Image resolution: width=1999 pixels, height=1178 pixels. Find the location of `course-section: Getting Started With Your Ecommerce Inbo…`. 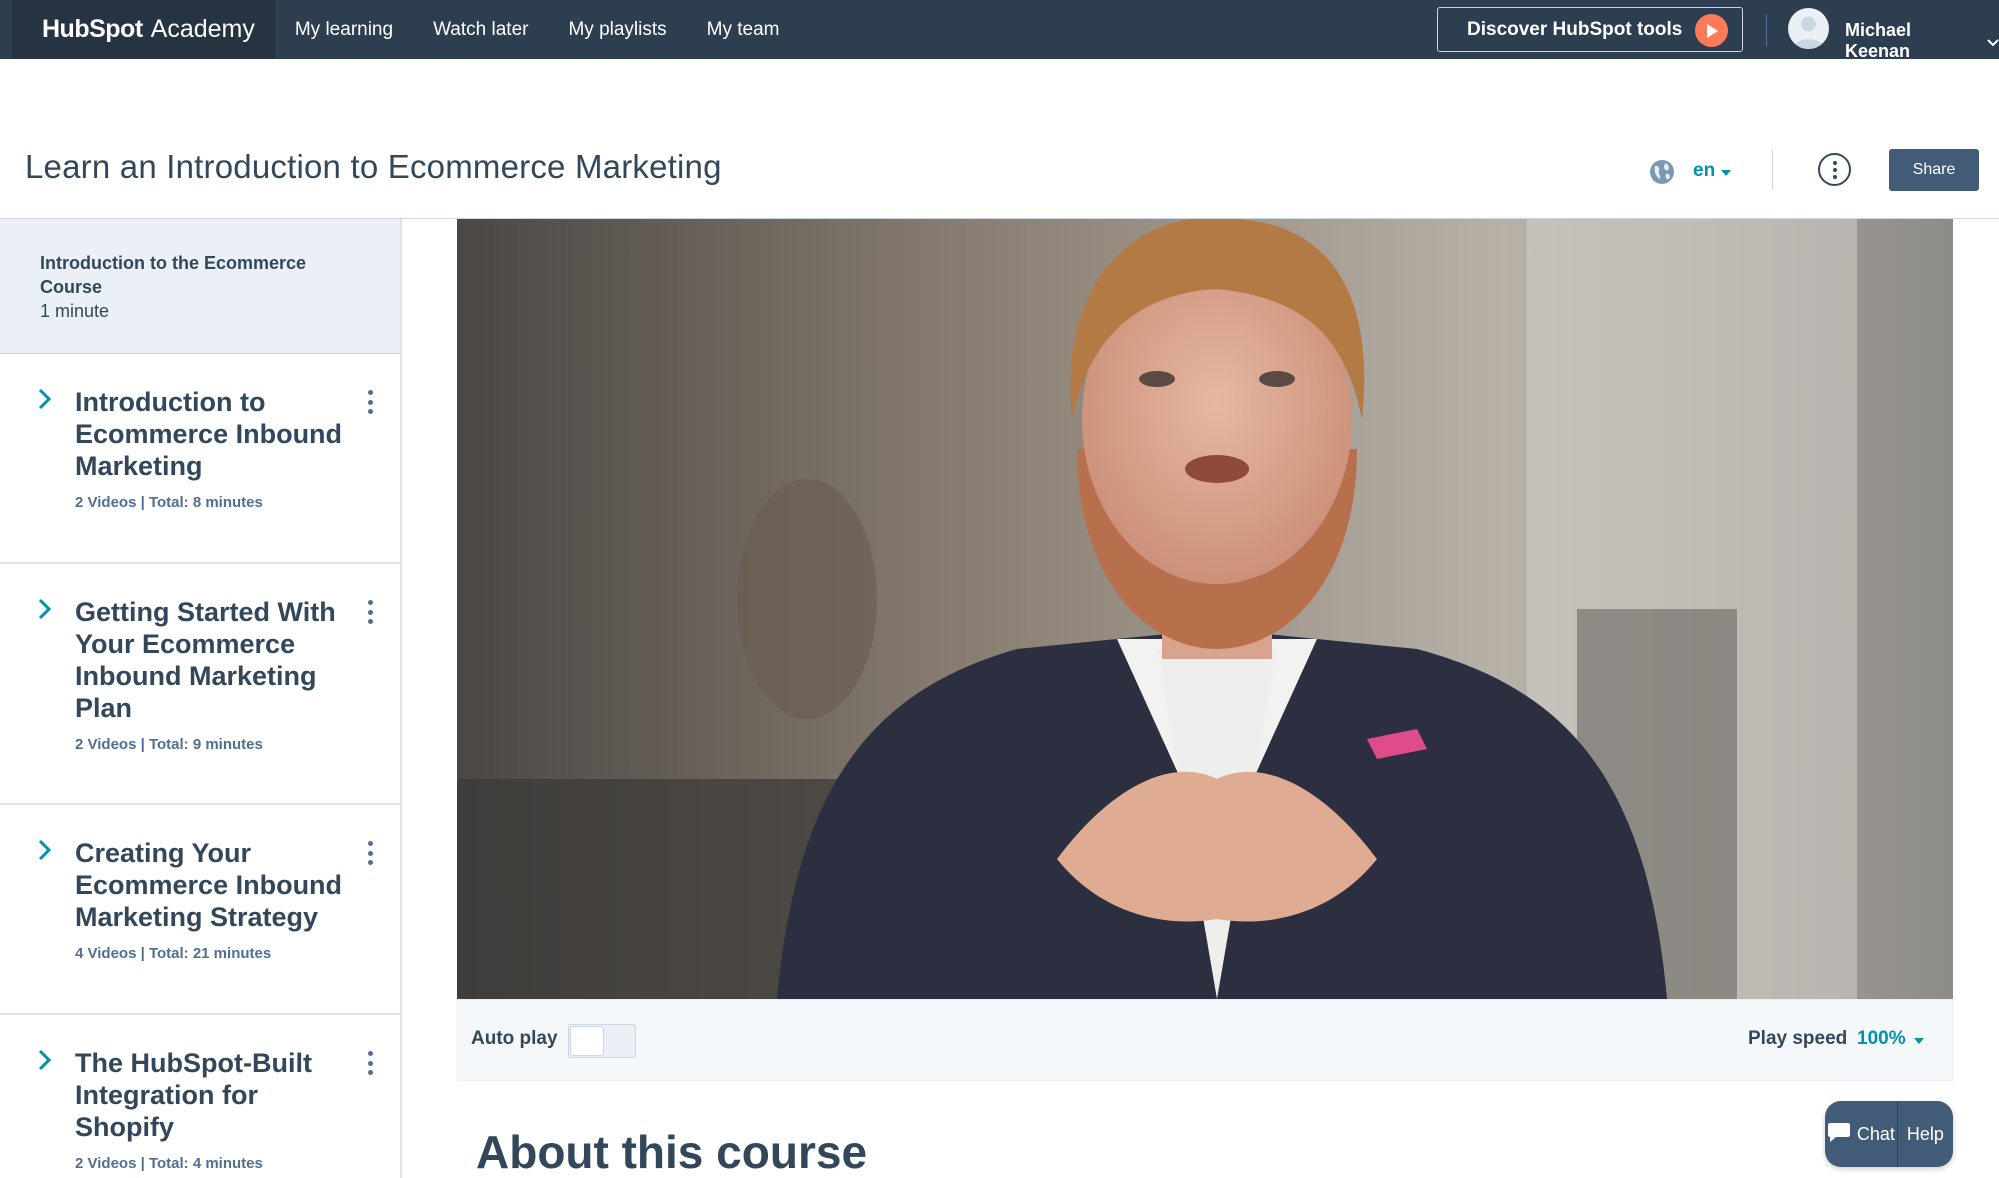

course-section: Getting Started With Your Ecommerce Inbo… is located at coordinates (200, 684).